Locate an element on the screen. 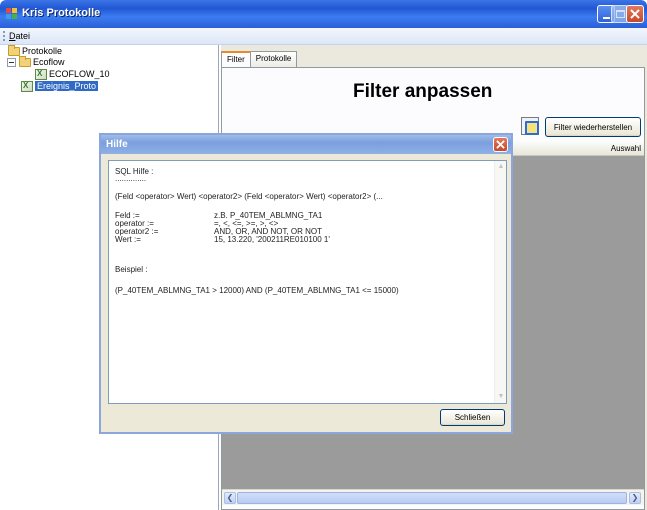 This screenshot has height=510, width=647. scroll-down-icon: ▼ is located at coordinates (501, 397).